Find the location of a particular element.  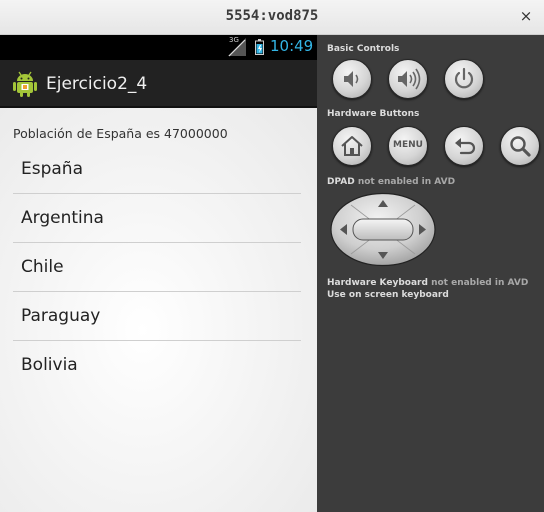

list-item: Bolivia is located at coordinates (157, 365).